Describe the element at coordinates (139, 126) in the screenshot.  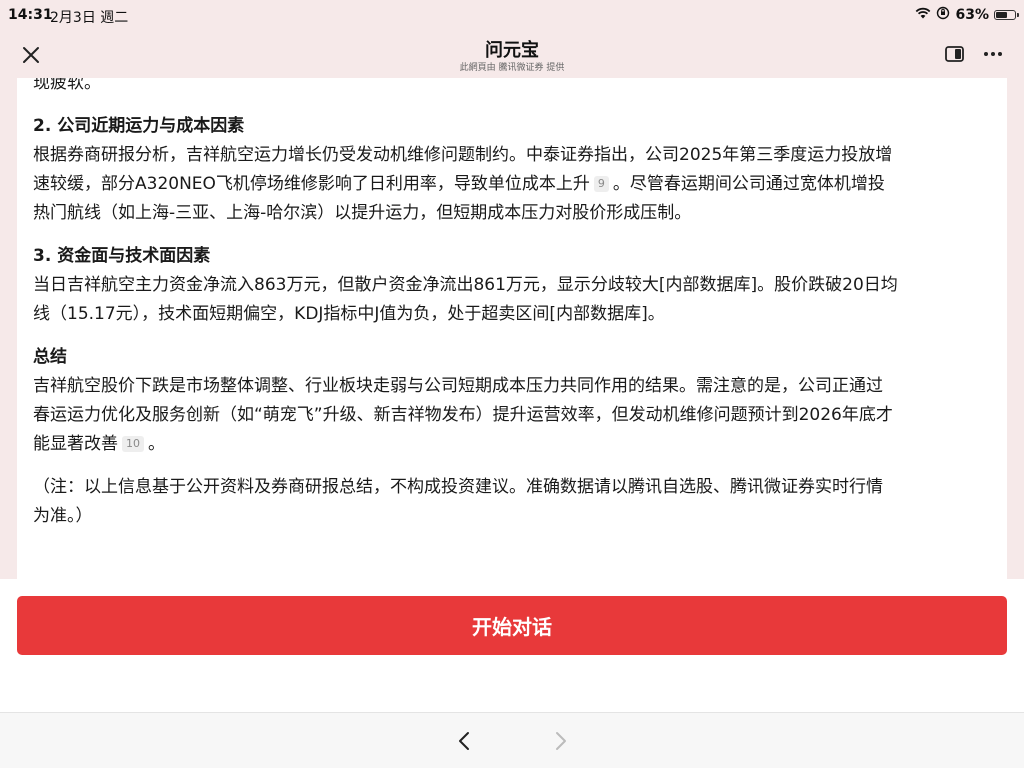
I see `section-heading: 2. 公司近期运力与成本因素` at that location.